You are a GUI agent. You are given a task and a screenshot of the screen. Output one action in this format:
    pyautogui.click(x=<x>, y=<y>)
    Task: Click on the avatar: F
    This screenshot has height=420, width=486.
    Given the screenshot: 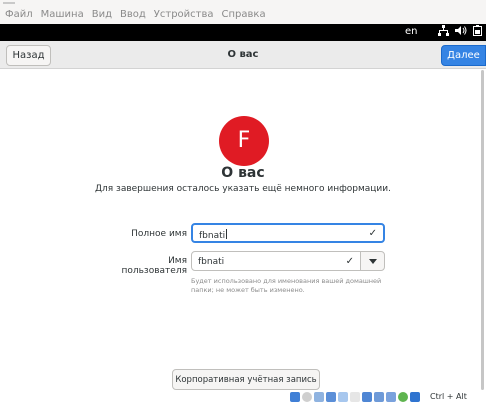 What is the action you would take?
    pyautogui.click(x=244, y=141)
    